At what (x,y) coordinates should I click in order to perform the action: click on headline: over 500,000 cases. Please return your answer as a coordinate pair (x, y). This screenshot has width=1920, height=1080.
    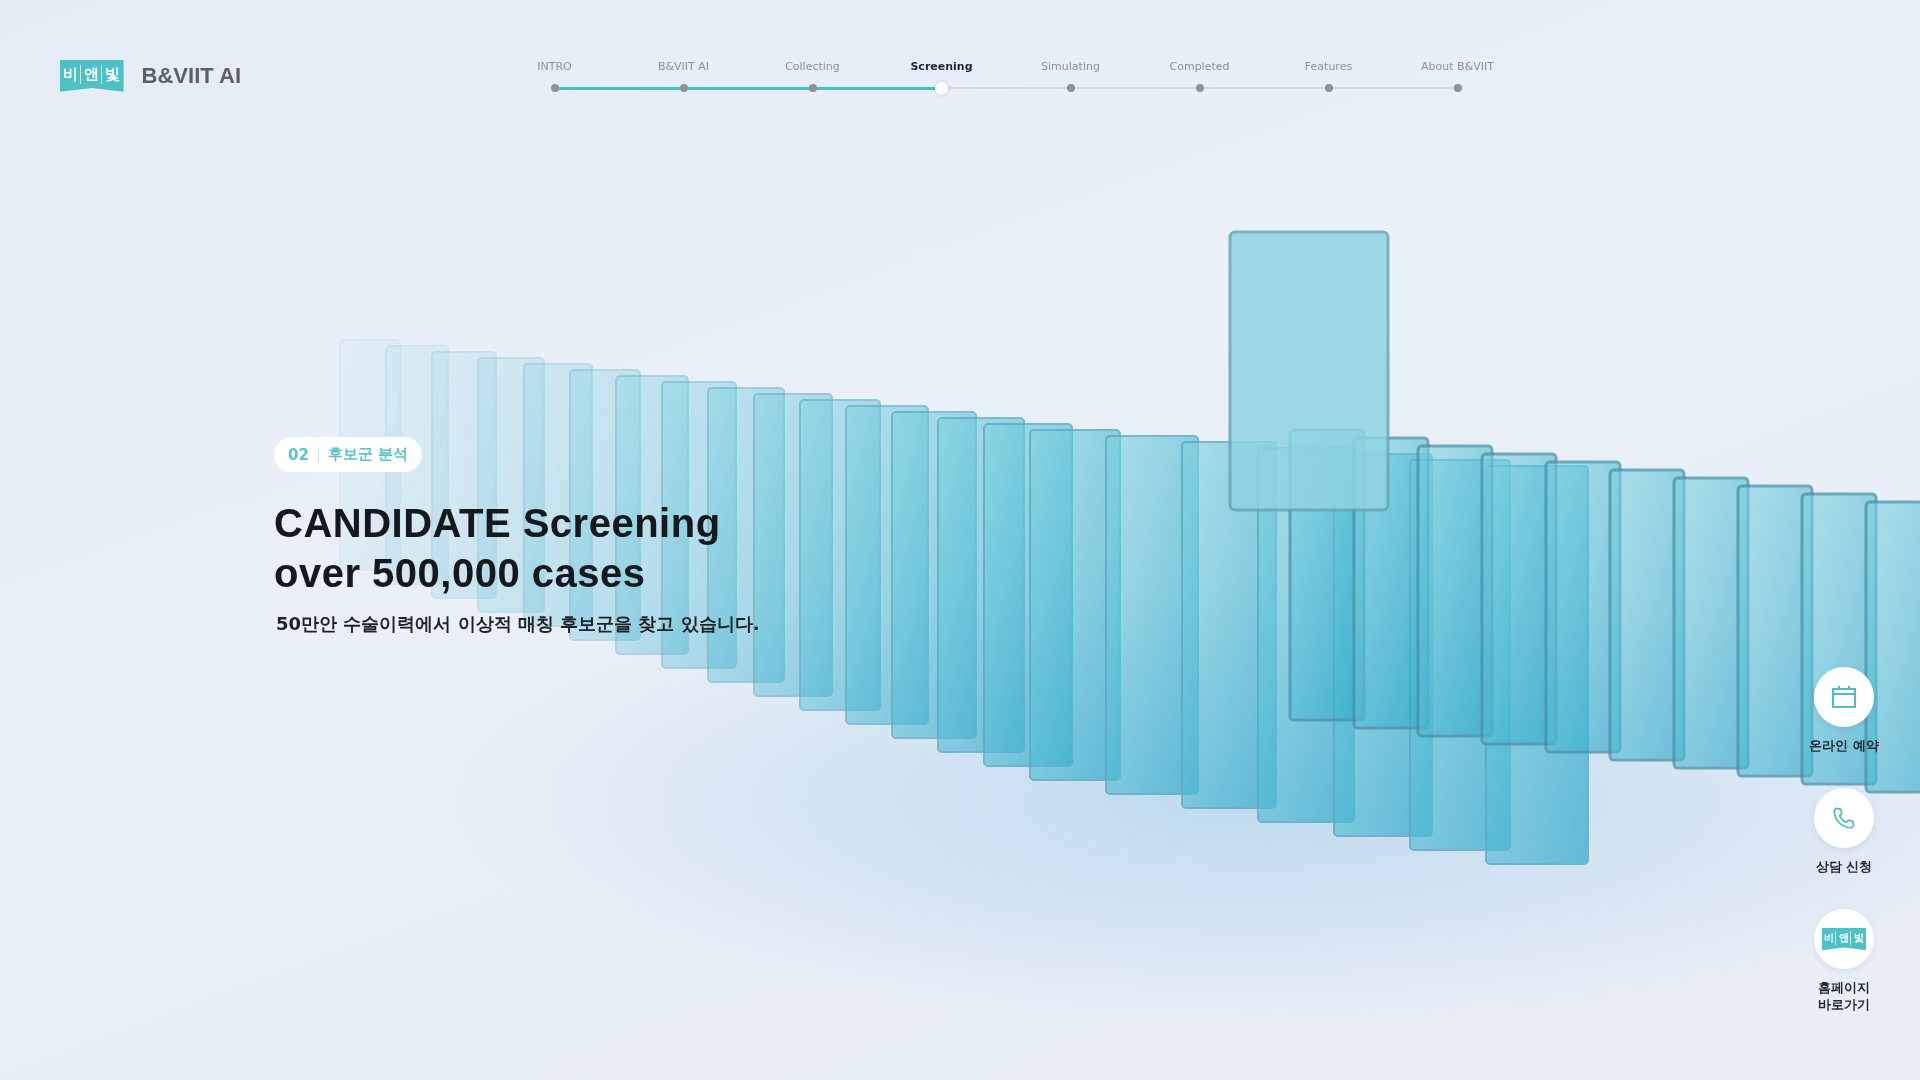
    Looking at the image, I should click on (460, 573).